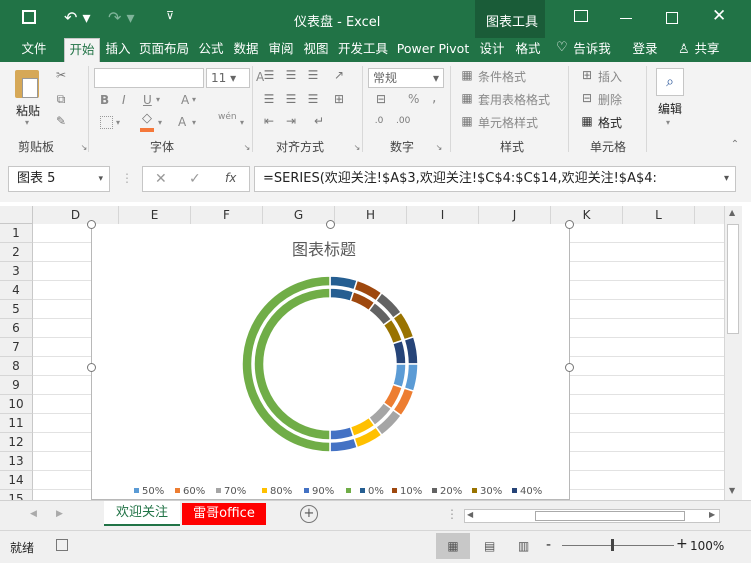 The height and width of the screenshot is (563, 751). I want to click on legend-entry: 40%, so click(527, 491).